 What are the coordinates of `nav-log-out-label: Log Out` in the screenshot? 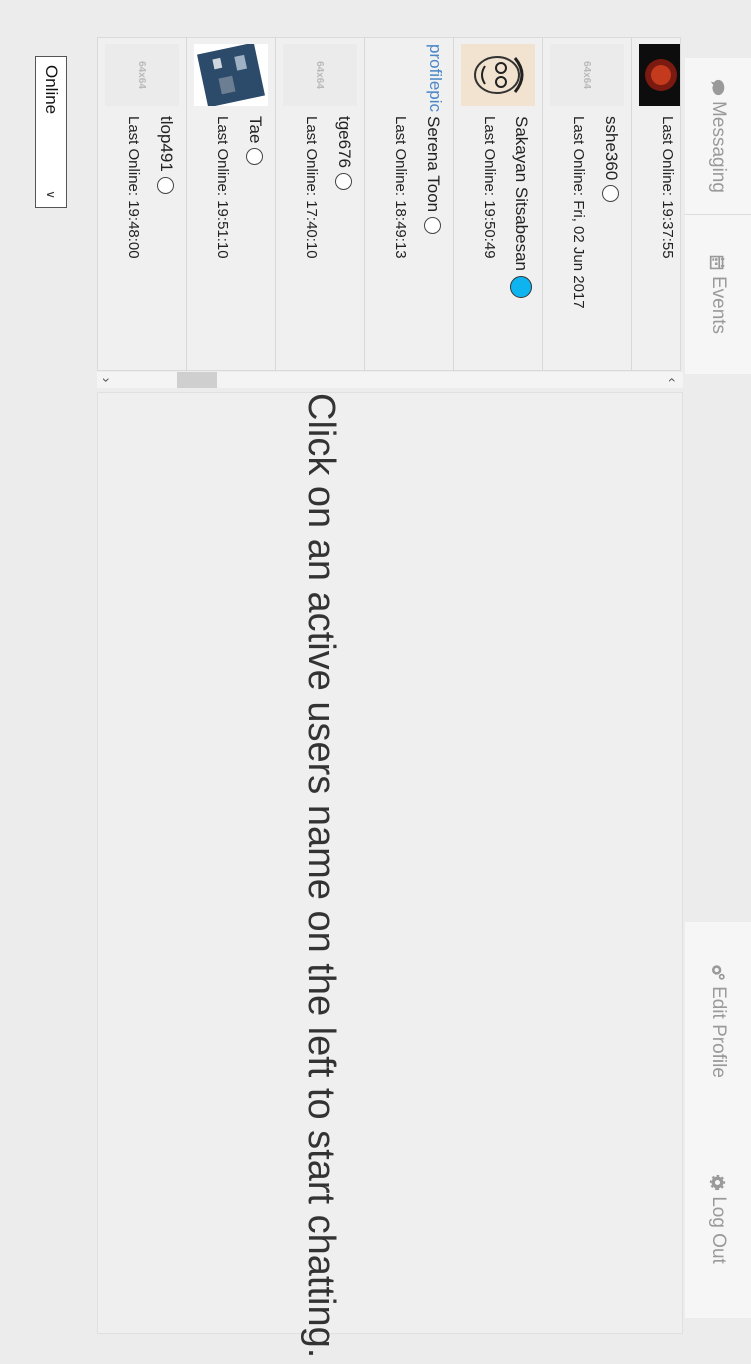 It's located at (718, 1230).